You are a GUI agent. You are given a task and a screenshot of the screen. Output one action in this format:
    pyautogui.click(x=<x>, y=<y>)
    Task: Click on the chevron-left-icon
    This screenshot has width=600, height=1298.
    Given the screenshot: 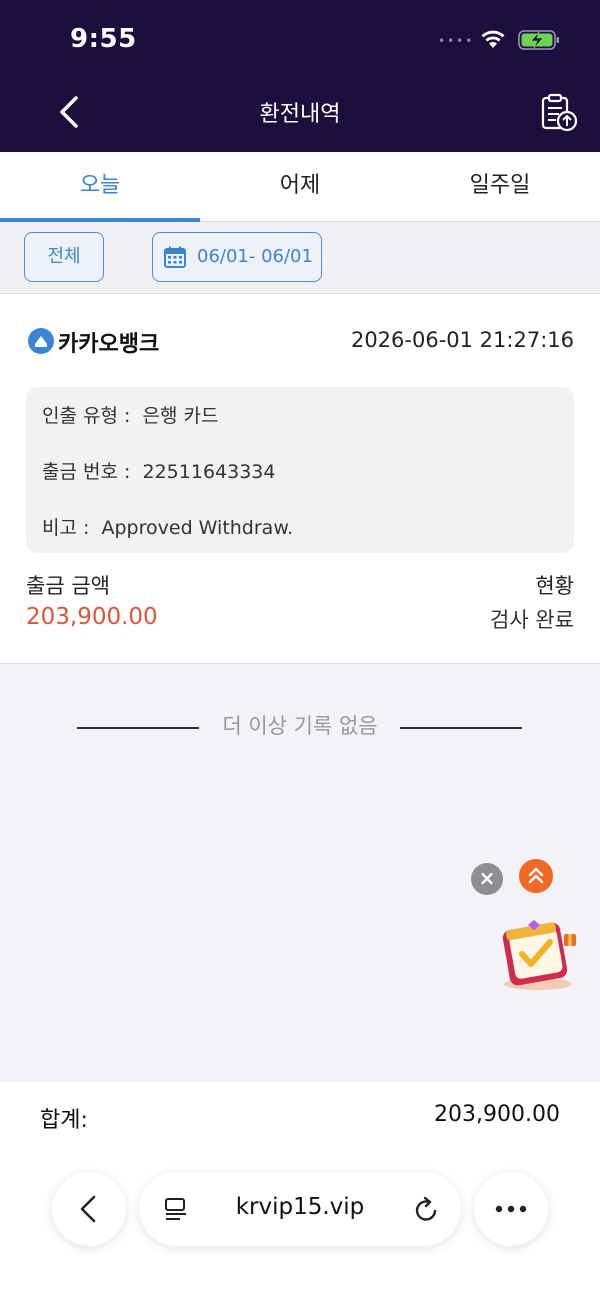 What is the action you would take?
    pyautogui.click(x=88, y=1209)
    